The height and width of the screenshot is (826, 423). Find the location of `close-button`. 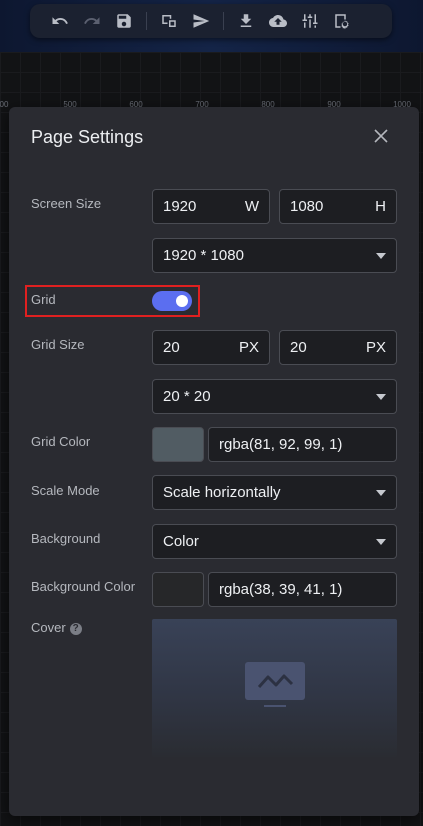

close-button is located at coordinates (383, 138).